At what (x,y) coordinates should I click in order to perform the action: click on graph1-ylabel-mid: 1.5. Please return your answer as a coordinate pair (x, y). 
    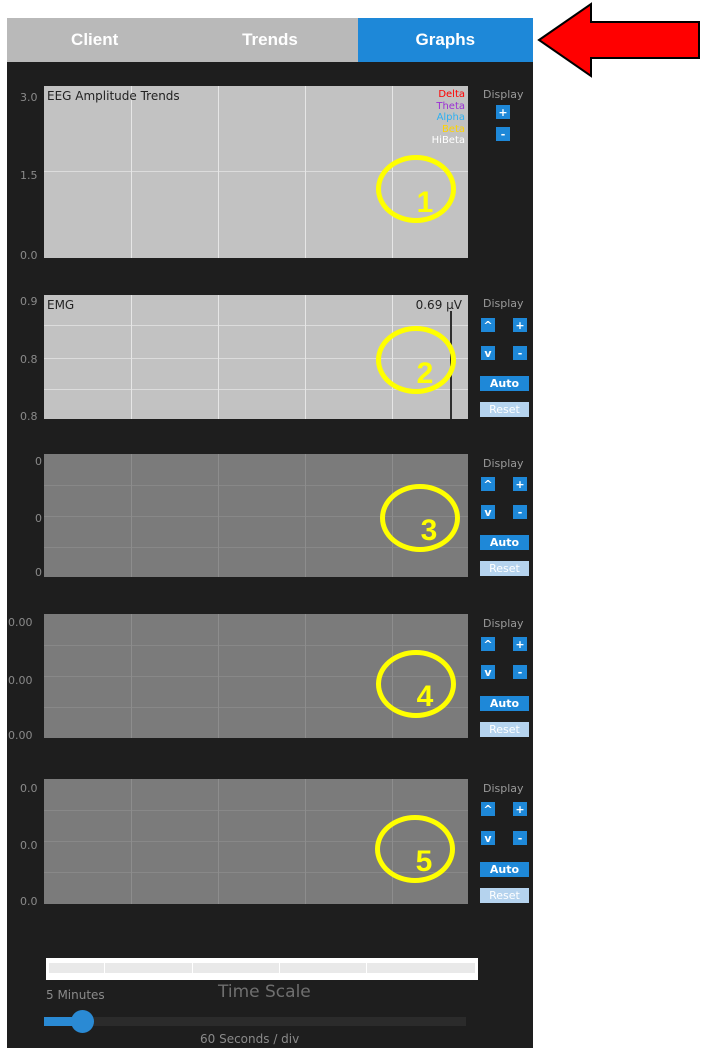
    Looking at the image, I should click on (29, 175).